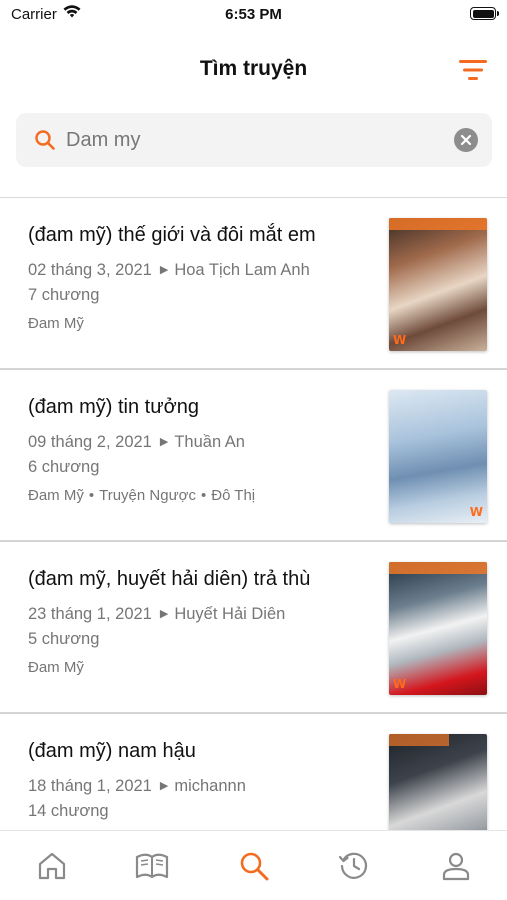  I want to click on story-chapter-count: 6 chương, so click(64, 467).